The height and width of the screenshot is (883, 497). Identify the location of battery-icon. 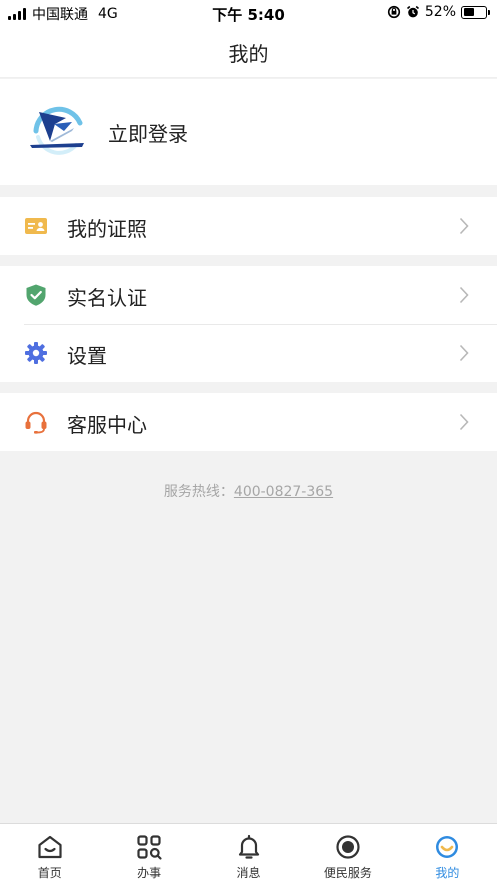
(475, 12).